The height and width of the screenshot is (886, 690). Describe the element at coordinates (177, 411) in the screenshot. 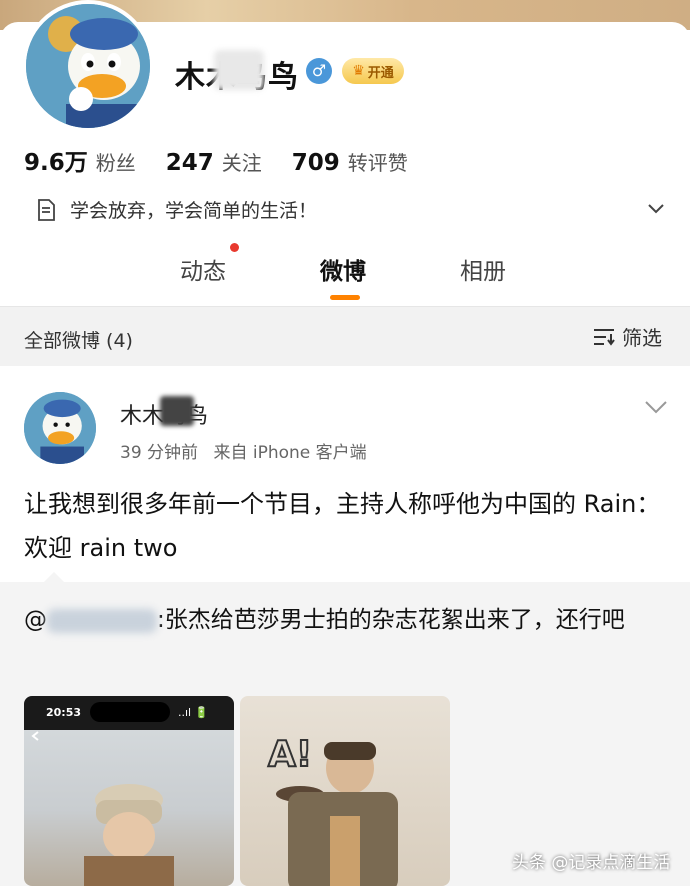

I see `author-redaction` at that location.